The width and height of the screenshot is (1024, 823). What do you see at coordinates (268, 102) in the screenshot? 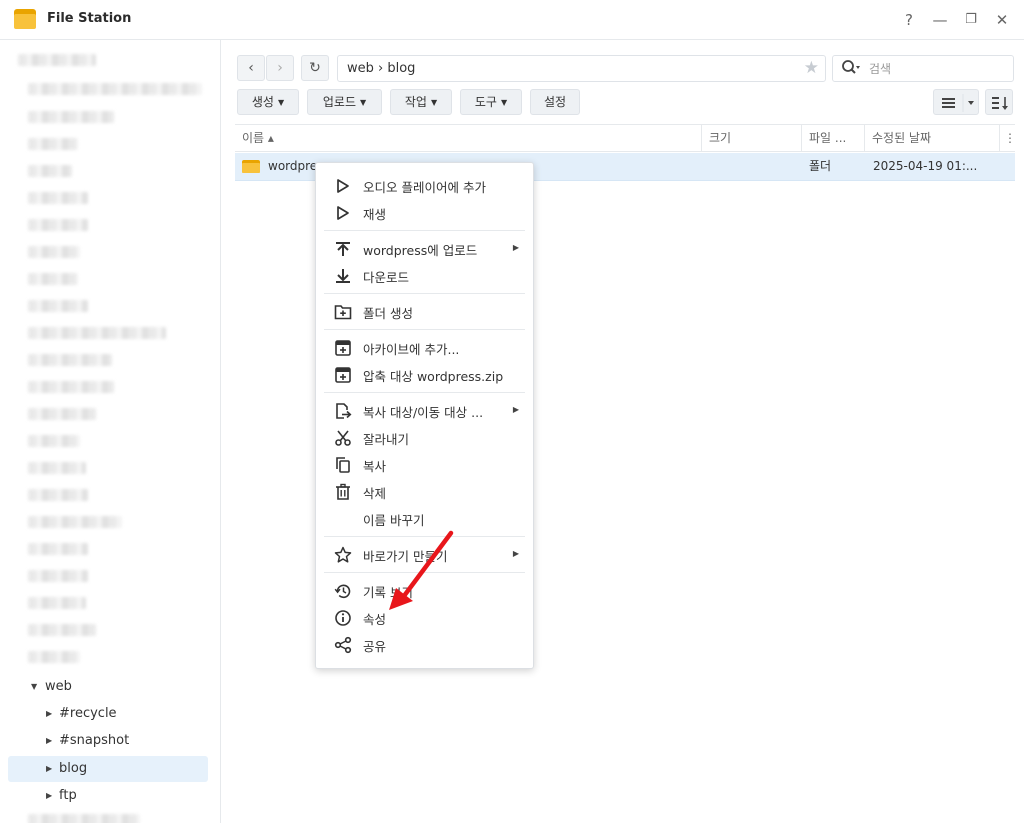
I see `create-button: 생성 ▼` at bounding box center [268, 102].